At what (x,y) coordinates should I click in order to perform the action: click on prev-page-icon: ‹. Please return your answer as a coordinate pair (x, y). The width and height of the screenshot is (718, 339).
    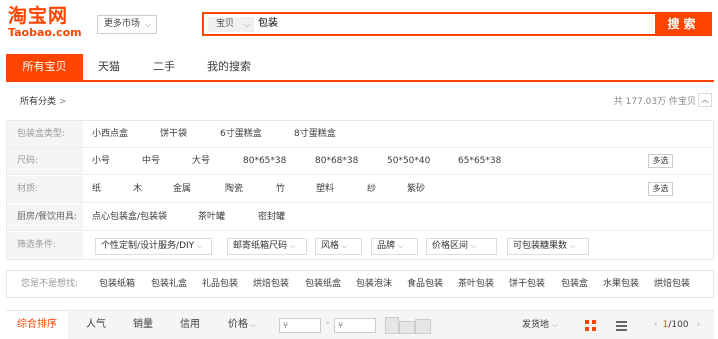
    Looking at the image, I should click on (656, 325).